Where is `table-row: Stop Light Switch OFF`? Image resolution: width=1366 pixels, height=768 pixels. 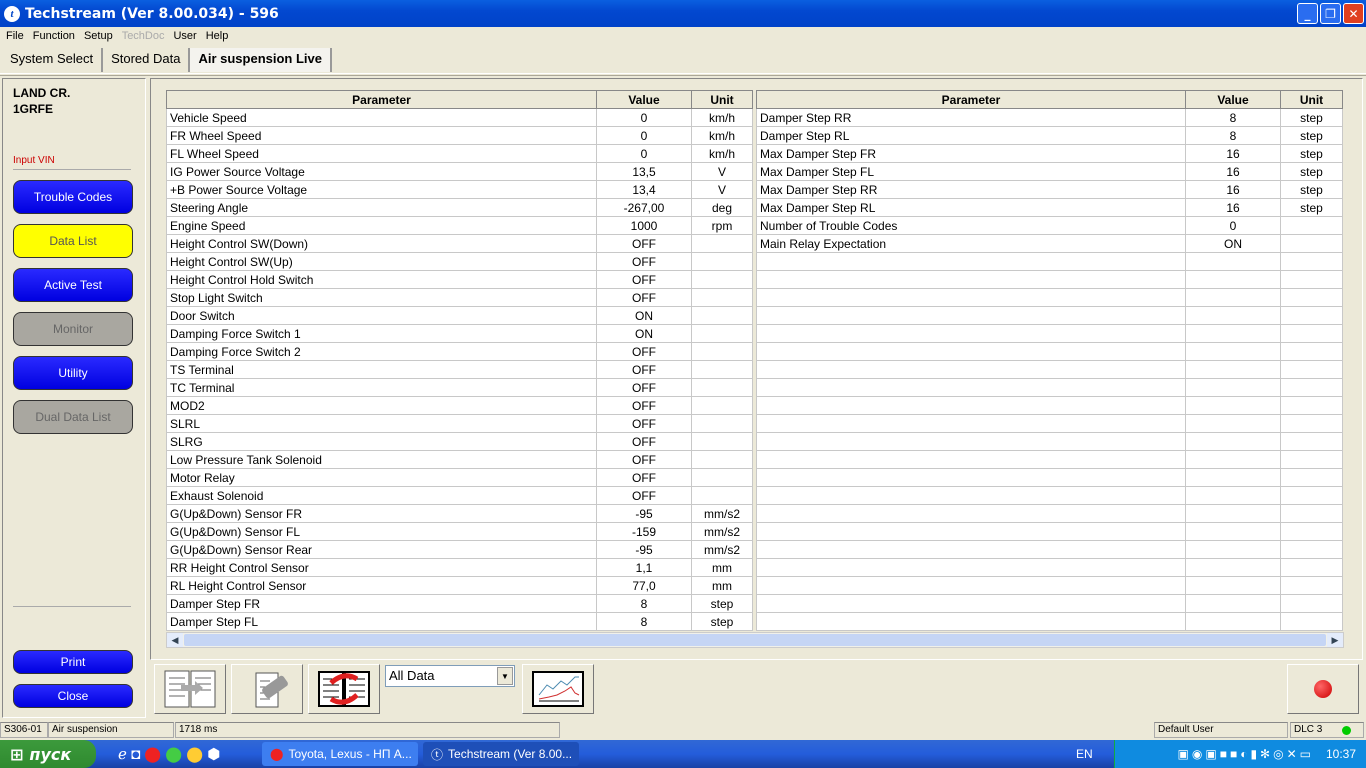
table-row: Stop Light Switch OFF is located at coordinates (459, 297).